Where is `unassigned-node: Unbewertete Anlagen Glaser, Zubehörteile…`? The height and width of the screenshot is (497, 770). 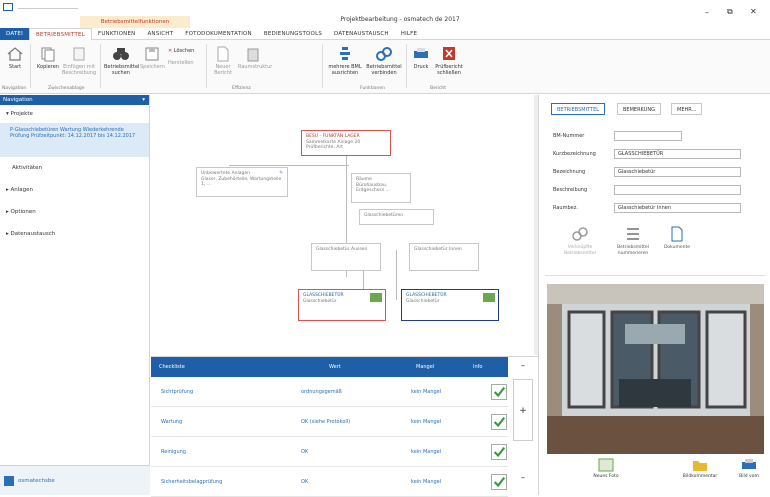
unassigned-node: Unbewertete Anlagen Glaser, Zubehörteile… is located at coordinates (242, 182).